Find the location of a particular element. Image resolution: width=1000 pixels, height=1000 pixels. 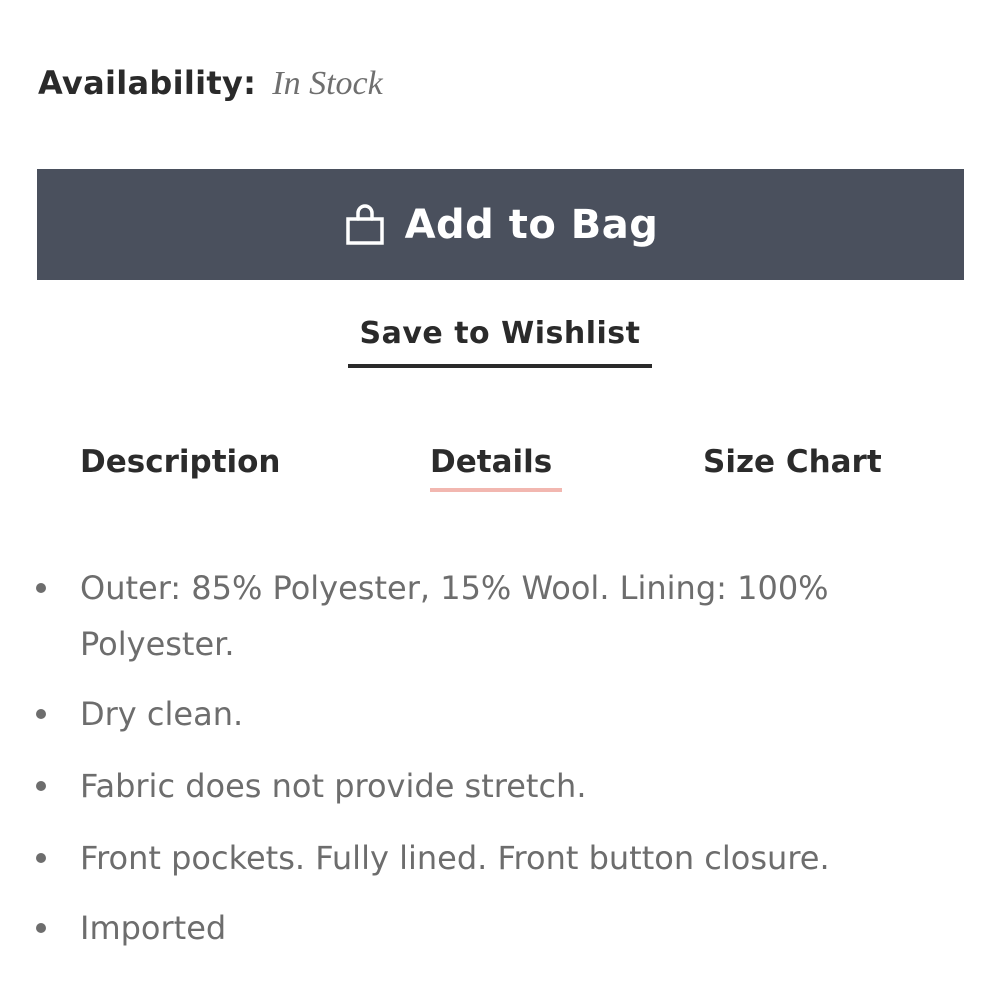

save-to-wishlist-label: Save to Wishlist is located at coordinates (500, 333).